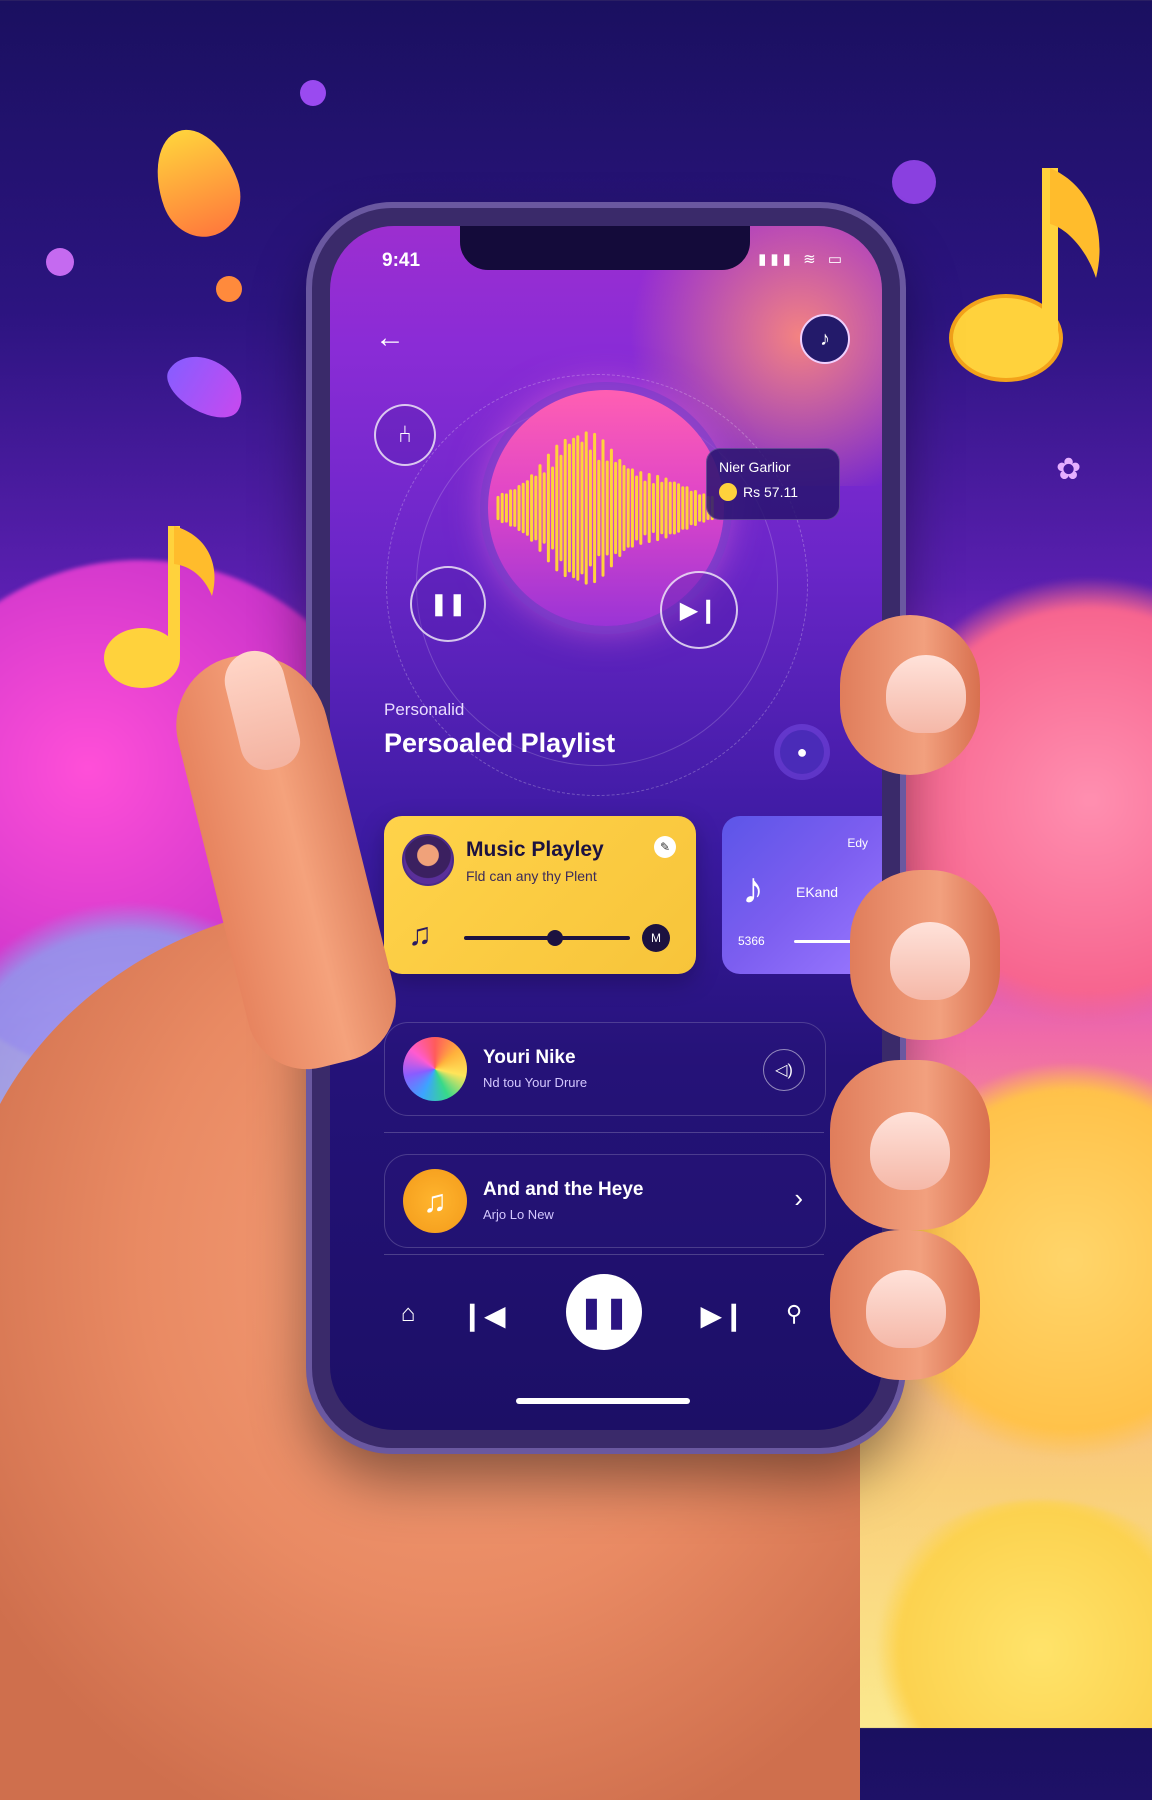  What do you see at coordinates (605, 1069) in the screenshot?
I see `list-item: Youri Nike Nd tou Your Drure ◁)` at bounding box center [605, 1069].